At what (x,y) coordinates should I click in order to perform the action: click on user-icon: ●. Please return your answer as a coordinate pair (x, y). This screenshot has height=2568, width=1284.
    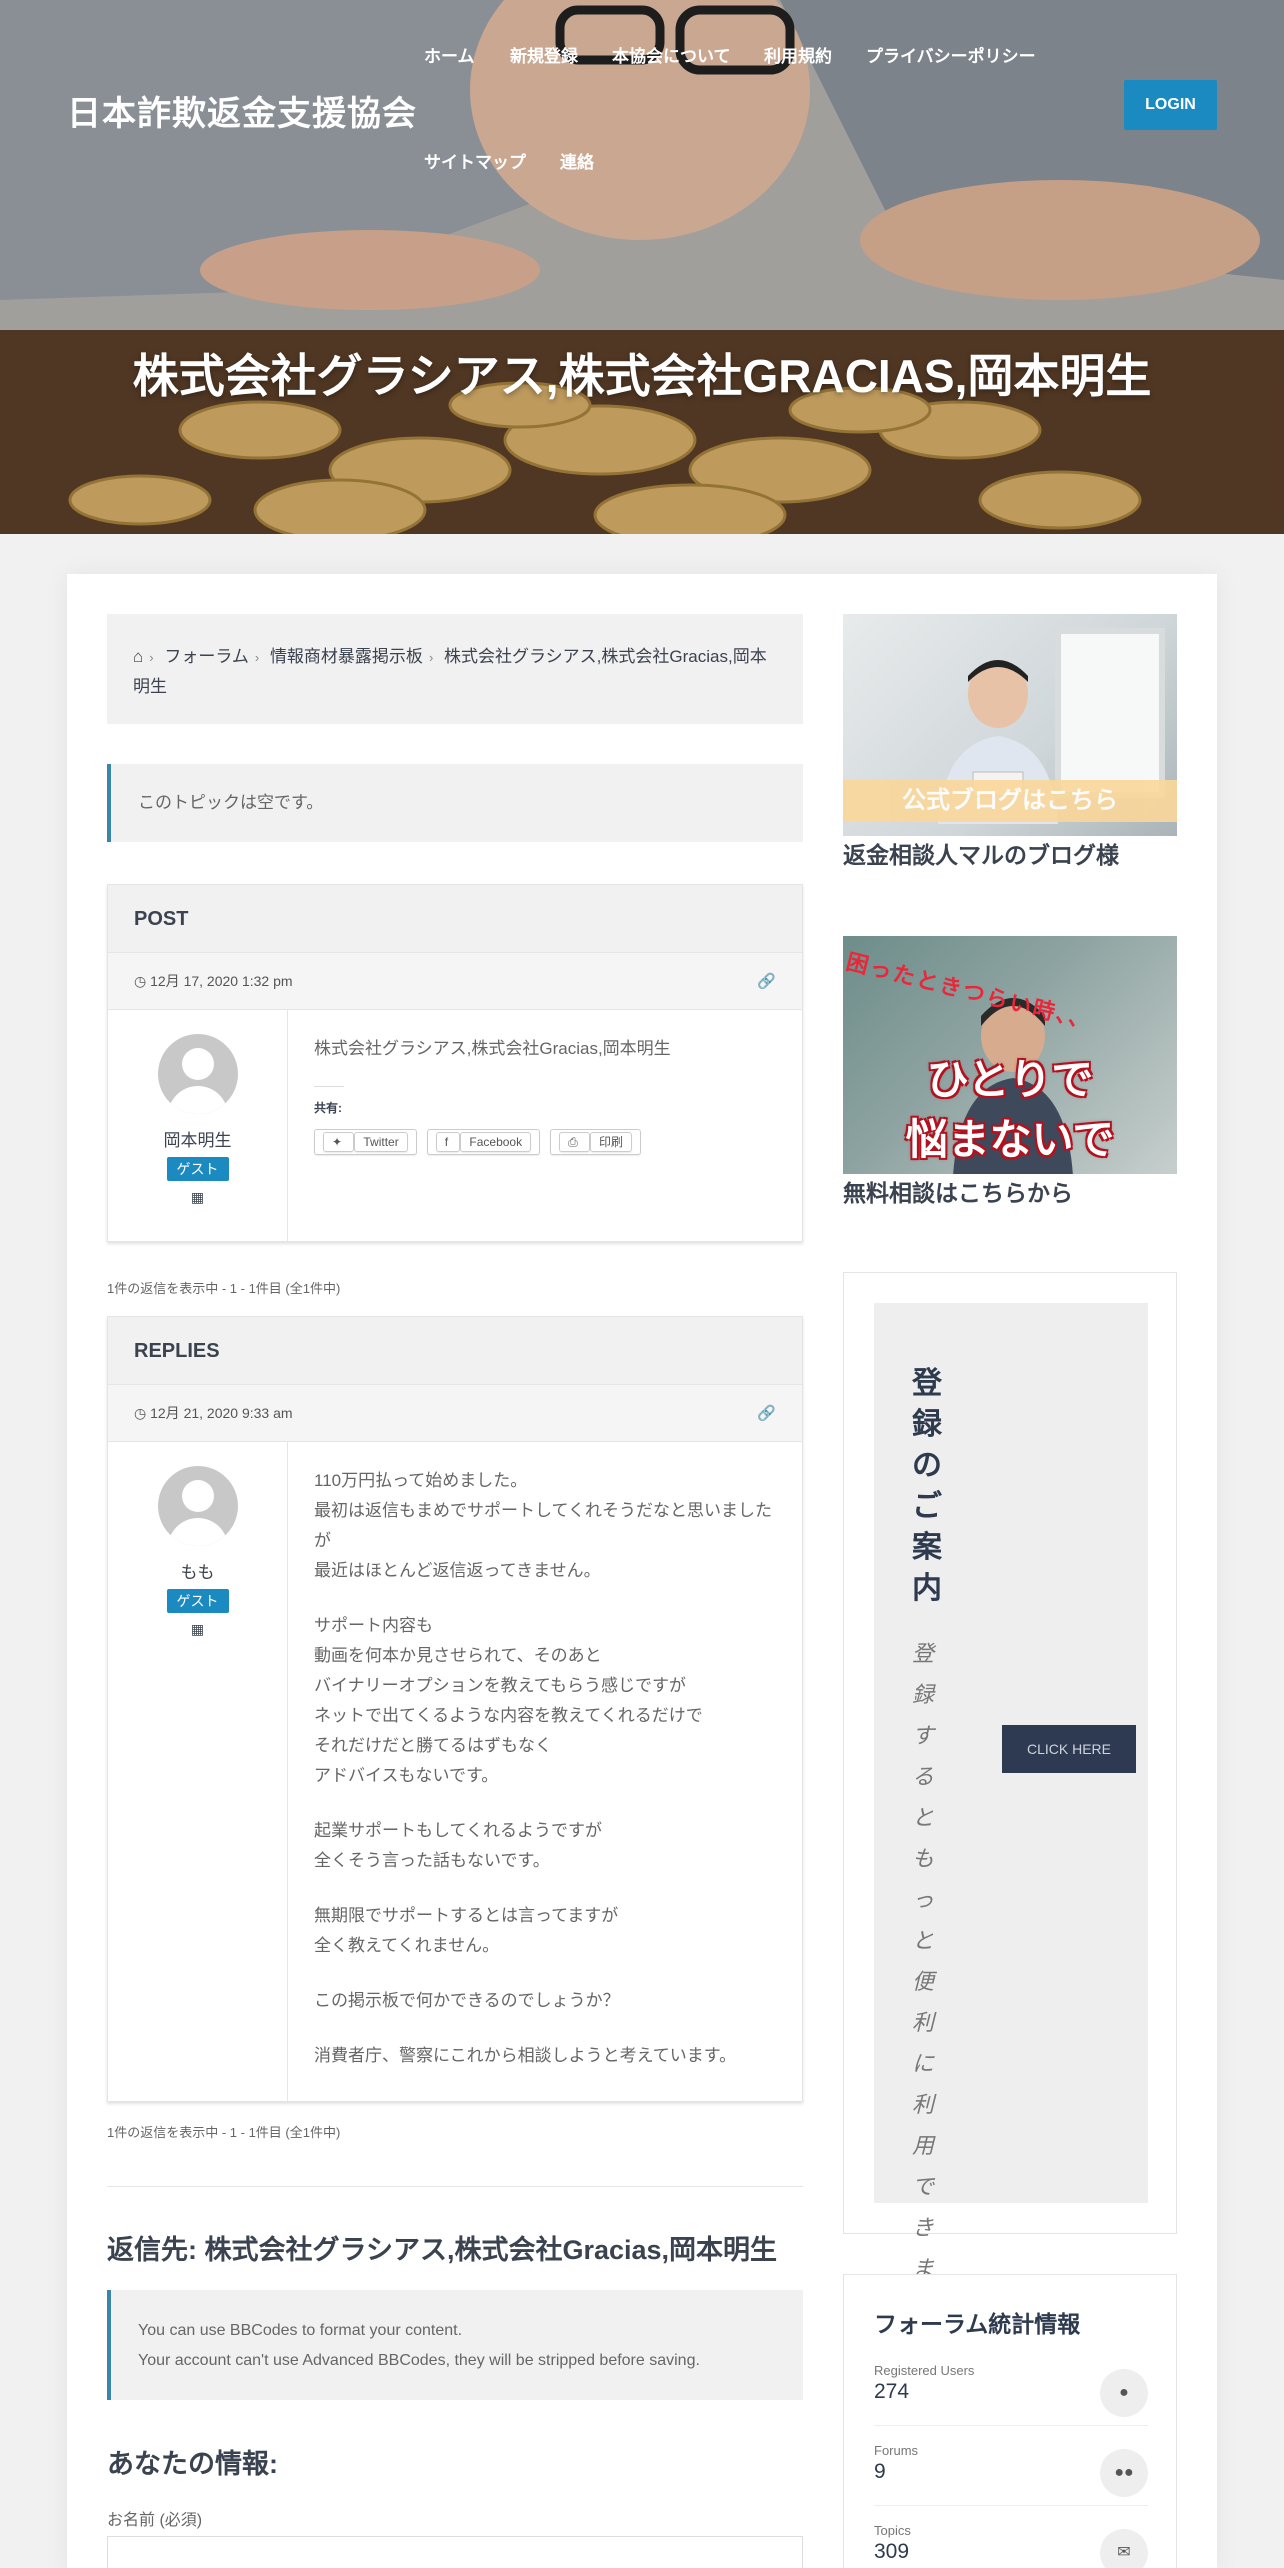
    Looking at the image, I should click on (1124, 2393).